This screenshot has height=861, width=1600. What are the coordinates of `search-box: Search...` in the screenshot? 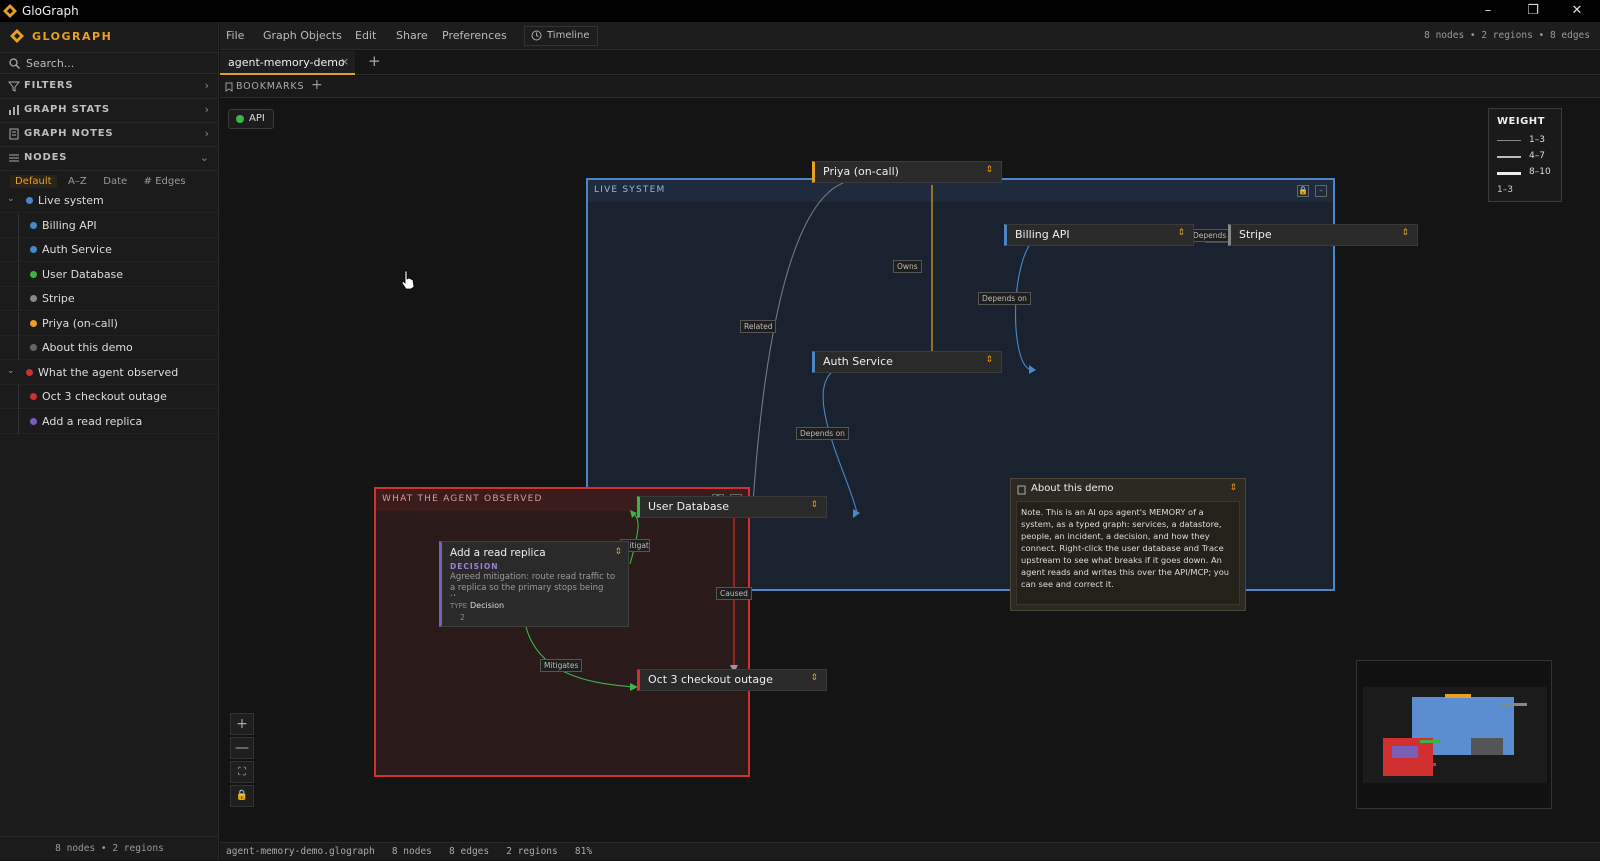 It's located at (109, 63).